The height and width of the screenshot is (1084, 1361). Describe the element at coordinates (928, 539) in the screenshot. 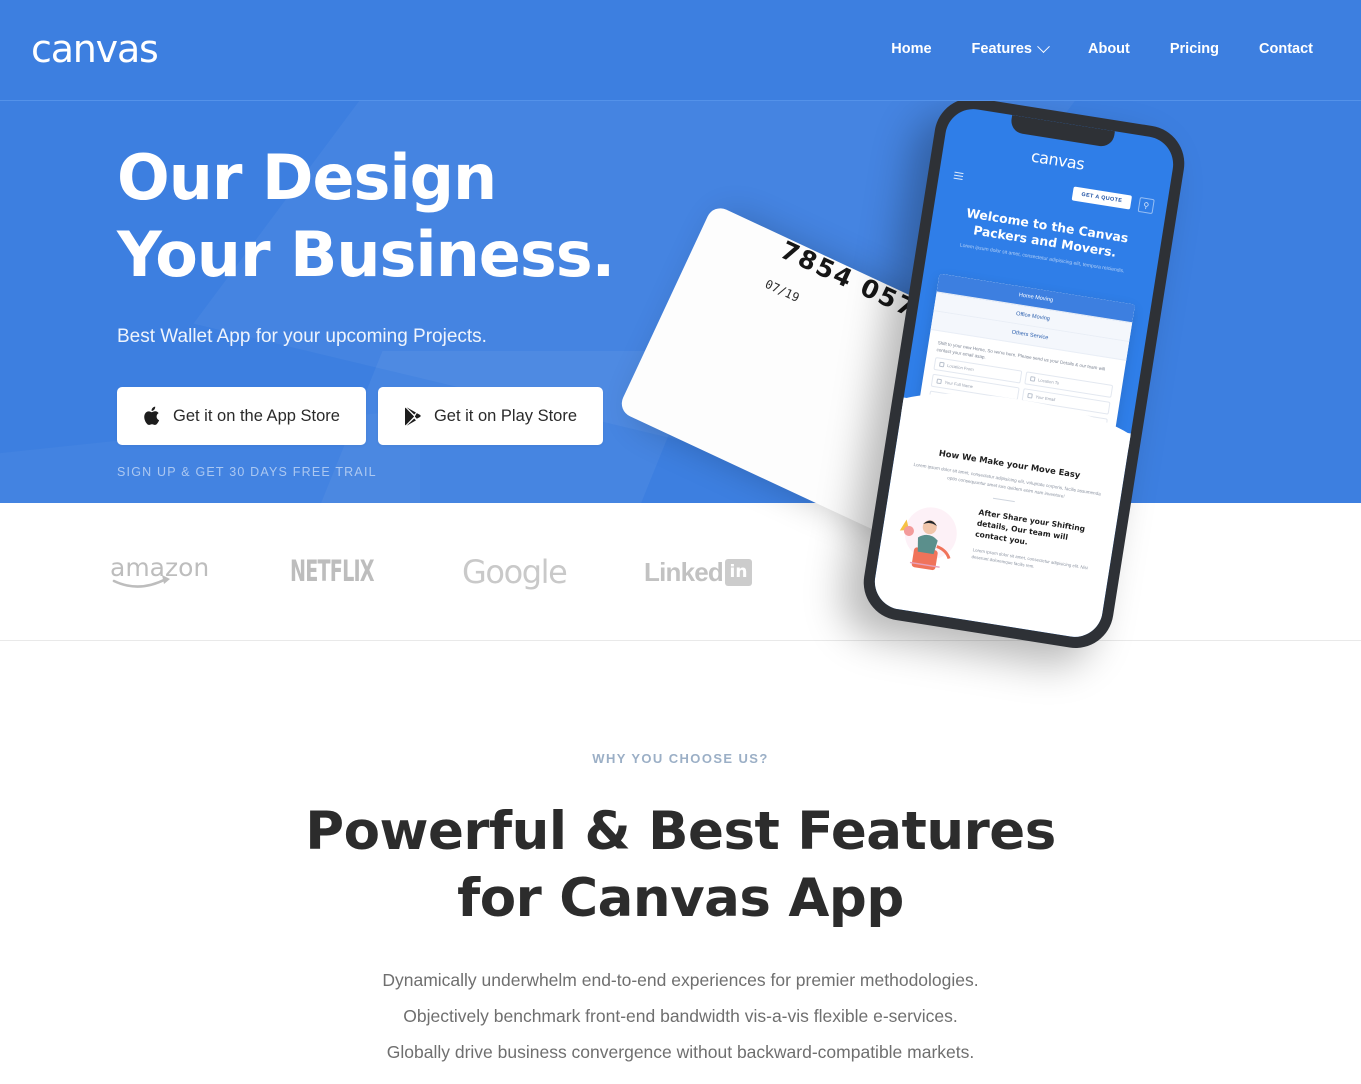

I see `person-illustration-icon` at that location.